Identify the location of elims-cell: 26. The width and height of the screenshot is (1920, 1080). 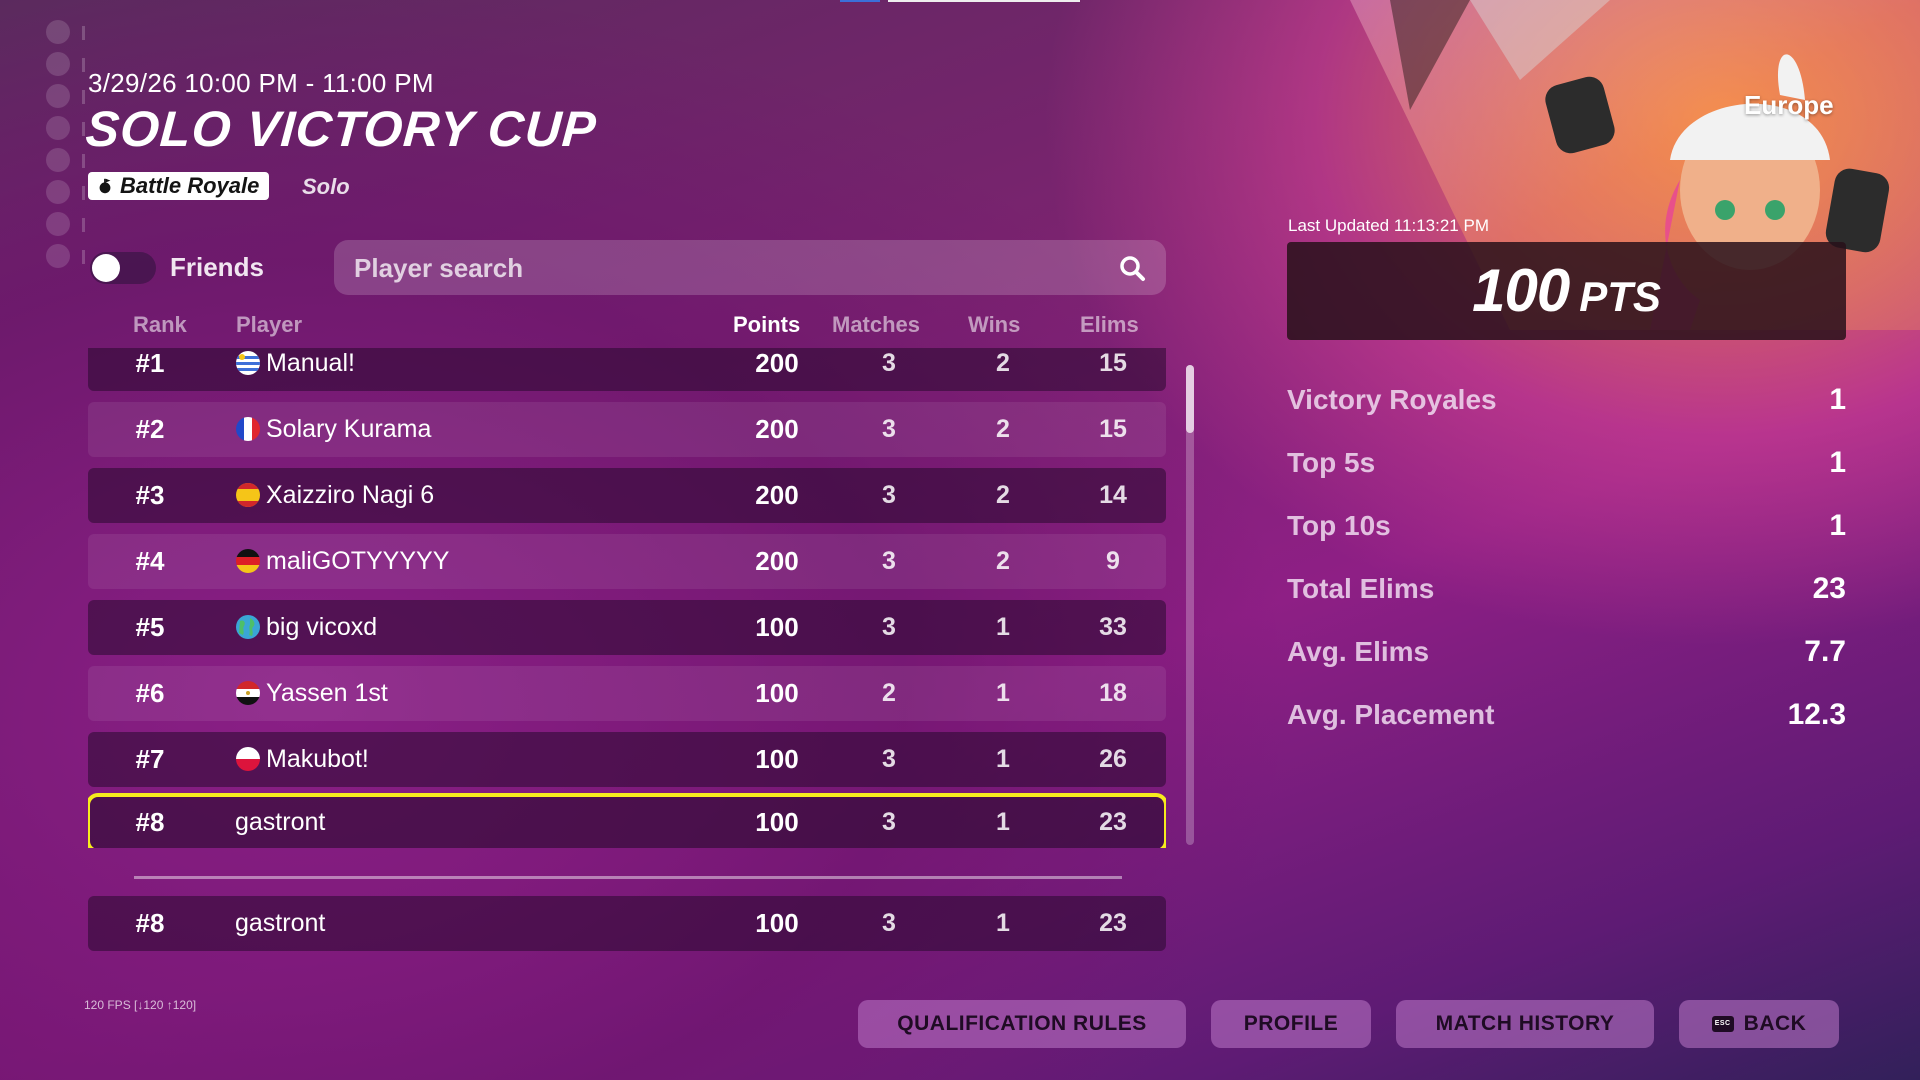
(1113, 759).